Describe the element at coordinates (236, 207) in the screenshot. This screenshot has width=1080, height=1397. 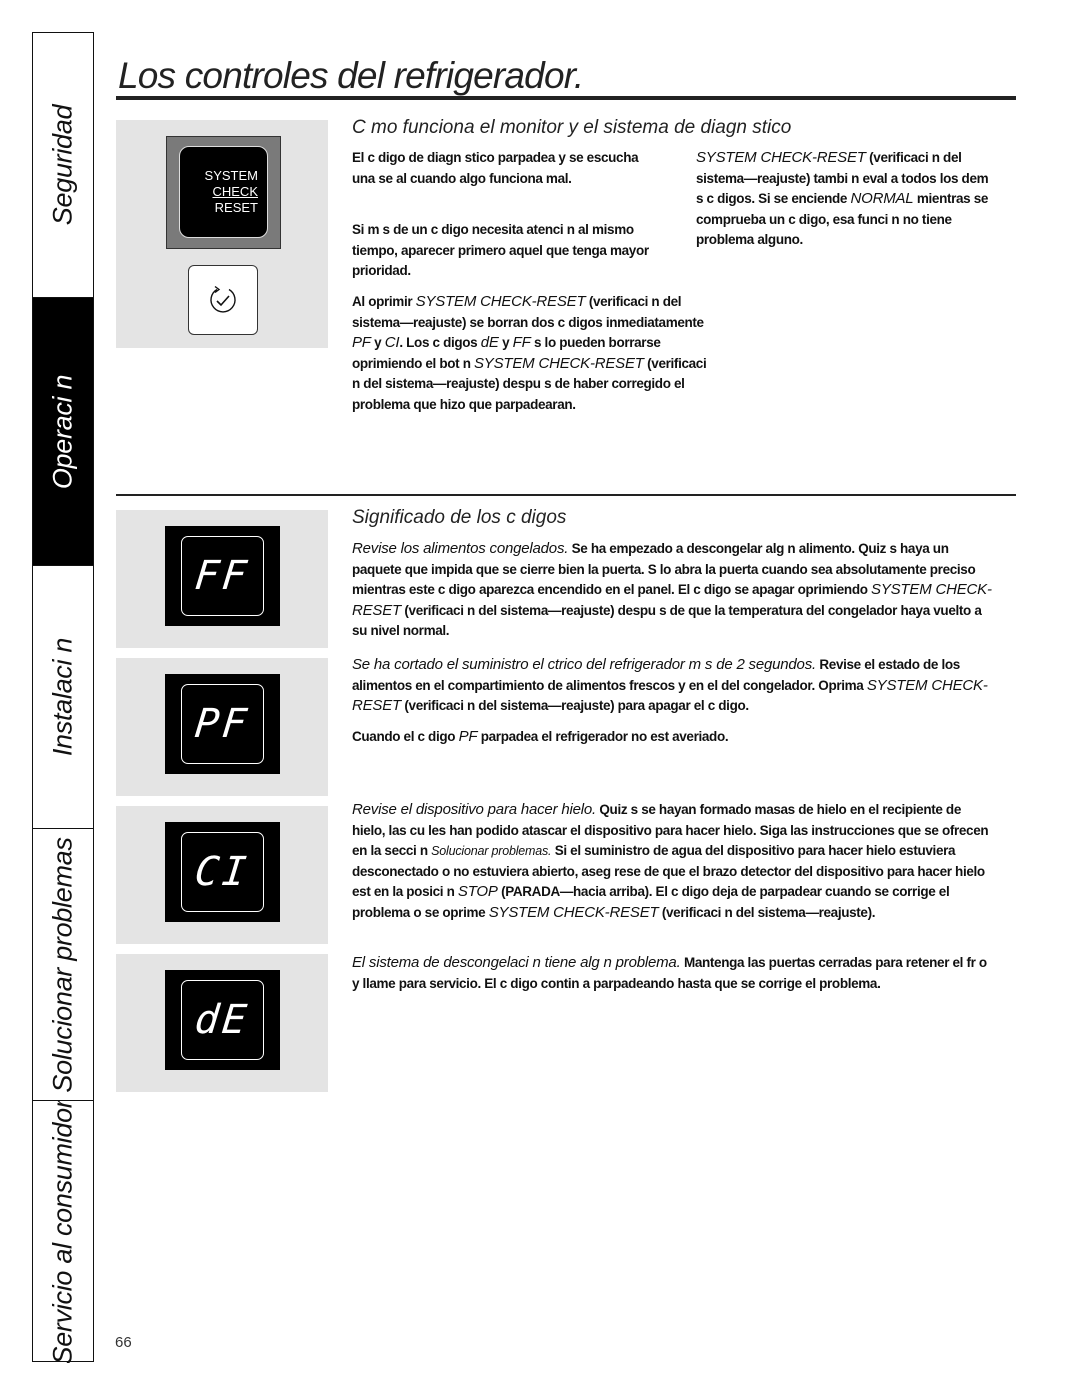
I see `button-line-reset: RESET` at that location.